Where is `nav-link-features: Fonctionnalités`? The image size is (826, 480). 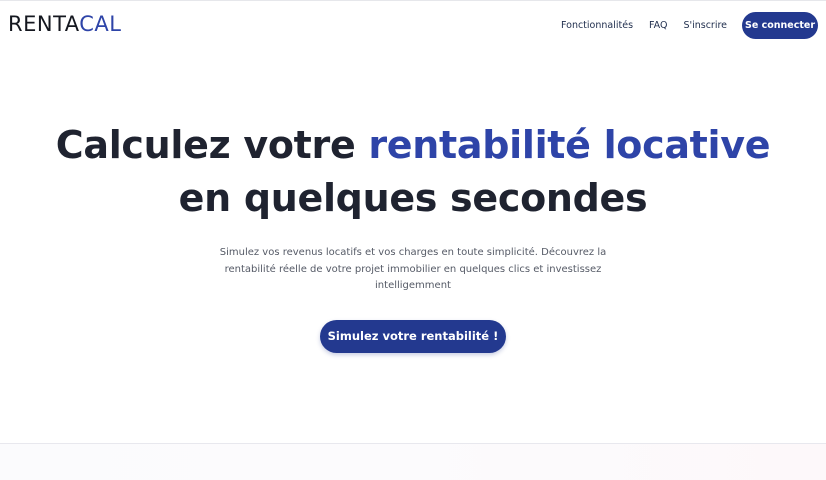 nav-link-features: Fonctionnalités is located at coordinates (597, 25).